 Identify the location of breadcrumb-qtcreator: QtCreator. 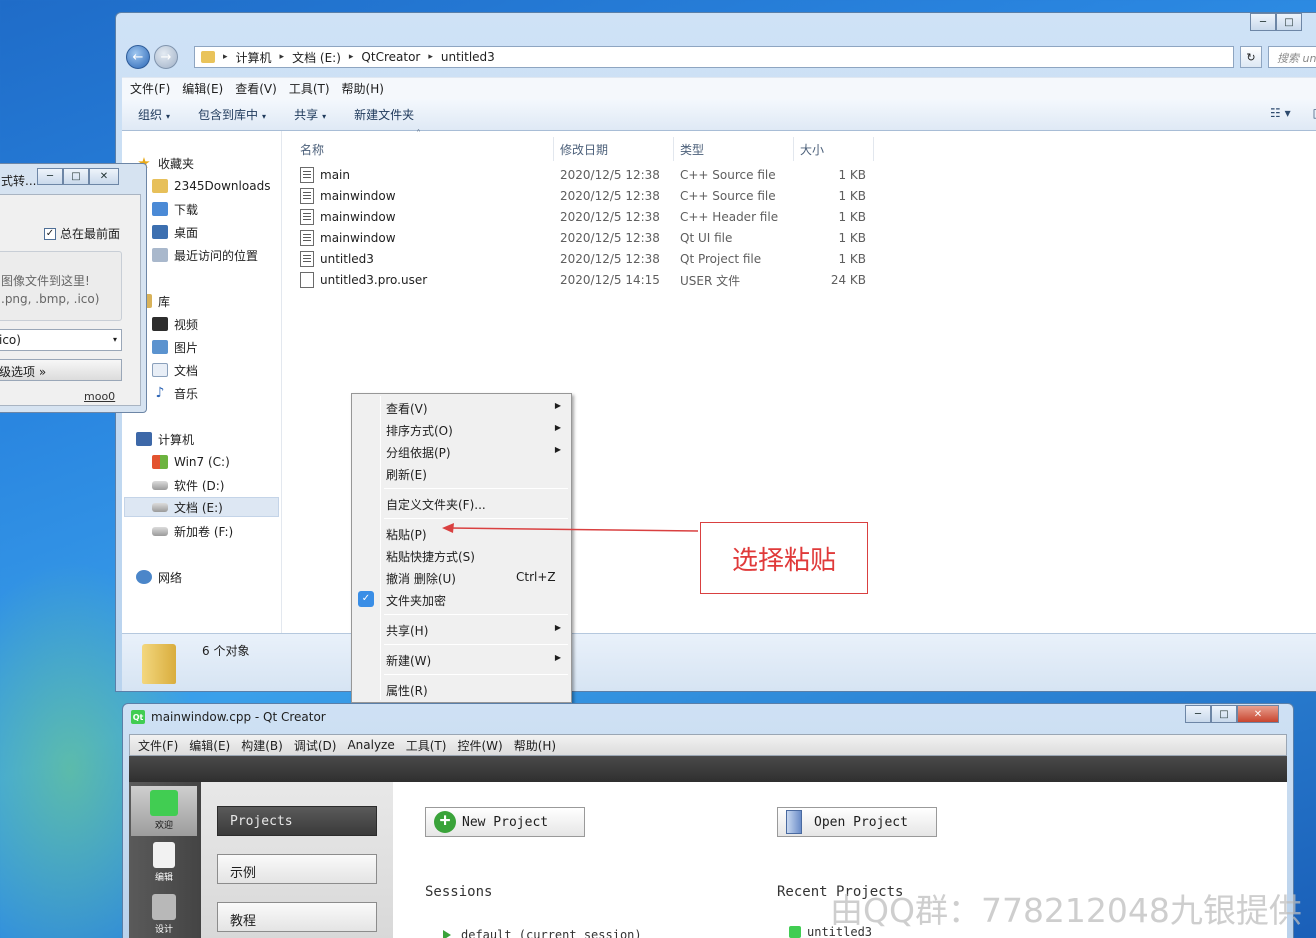
(390, 57).